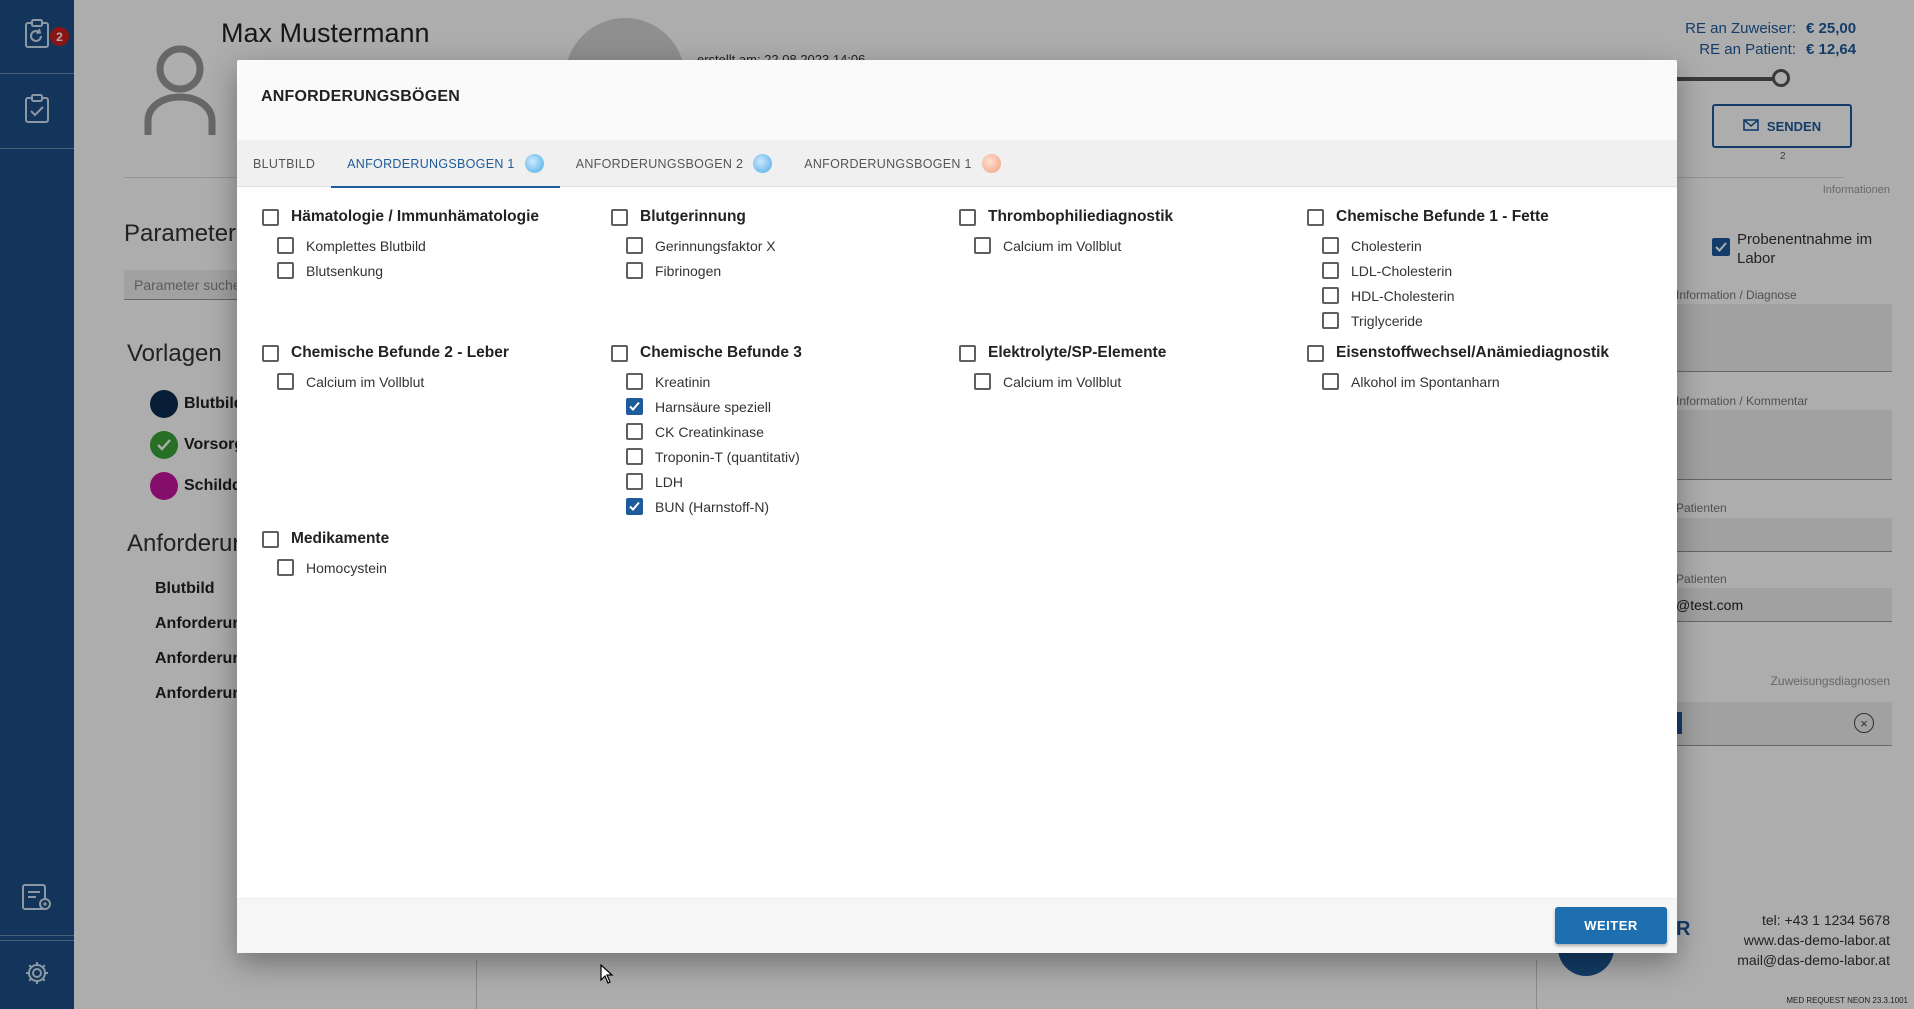  I want to click on parameter-option: Troponin-T (quantitativ), so click(714, 456).